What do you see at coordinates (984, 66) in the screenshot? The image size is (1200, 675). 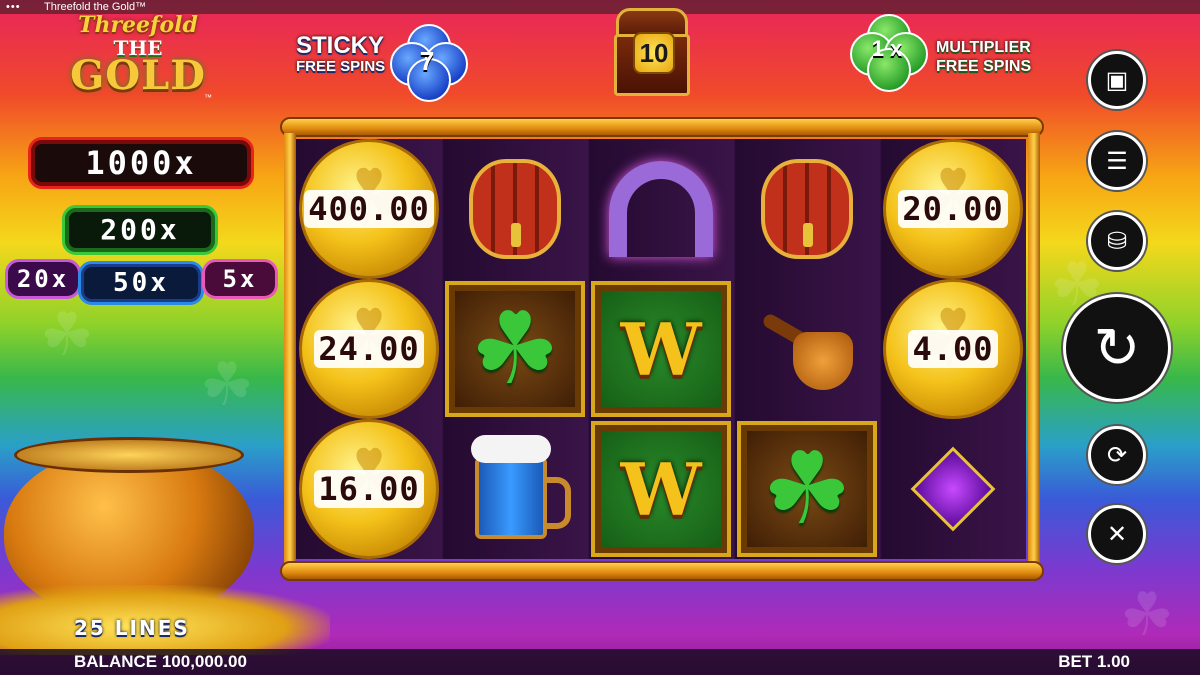 I see `multiplier-free-spins-label: FREE SPINS` at bounding box center [984, 66].